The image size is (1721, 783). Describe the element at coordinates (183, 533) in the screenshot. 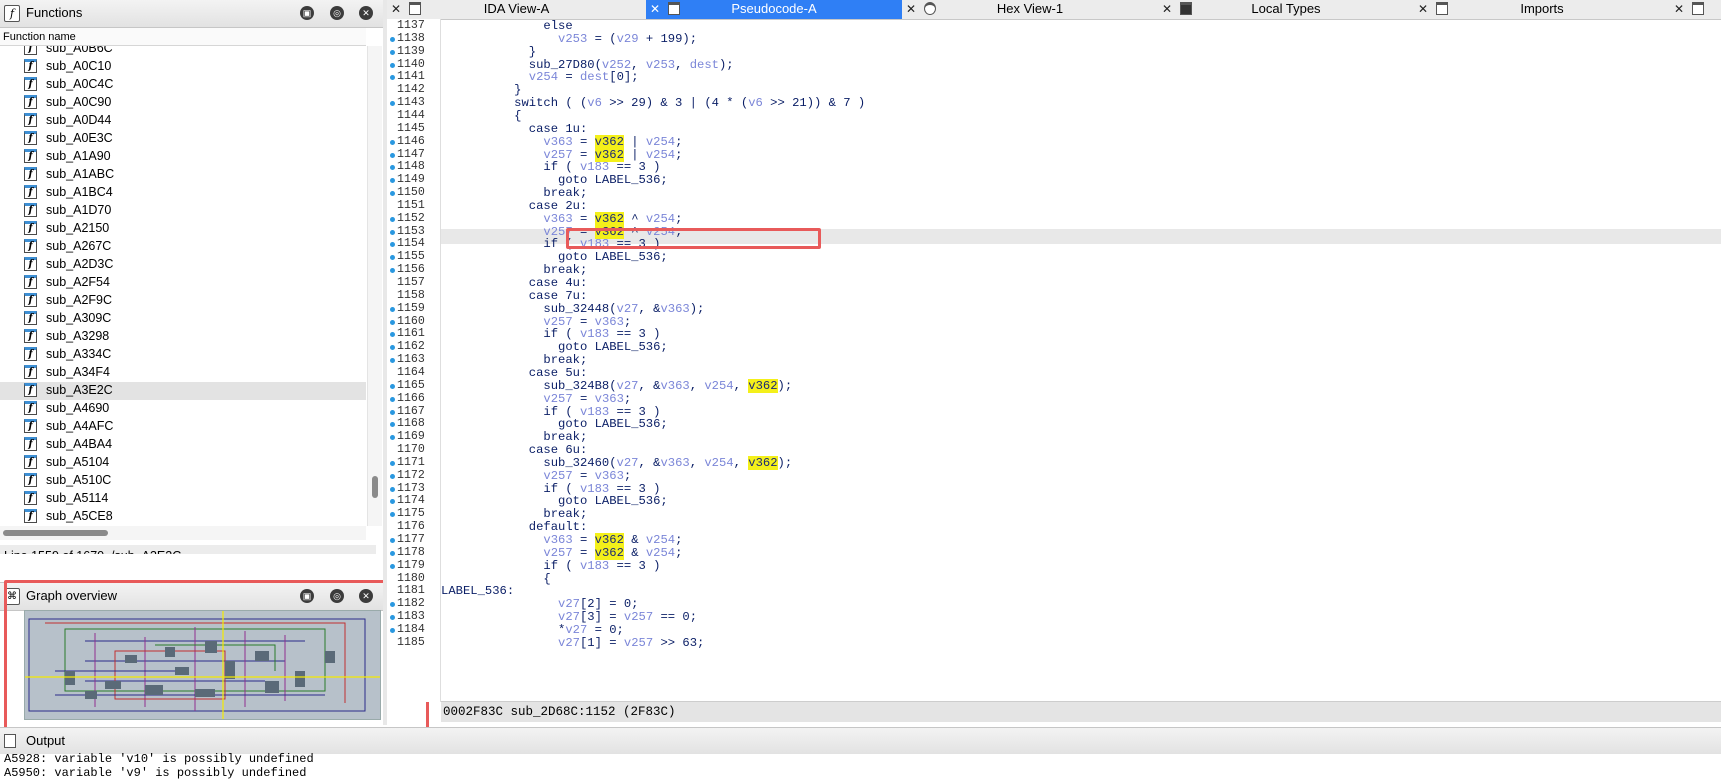

I see `function-list-hscrollbar` at that location.